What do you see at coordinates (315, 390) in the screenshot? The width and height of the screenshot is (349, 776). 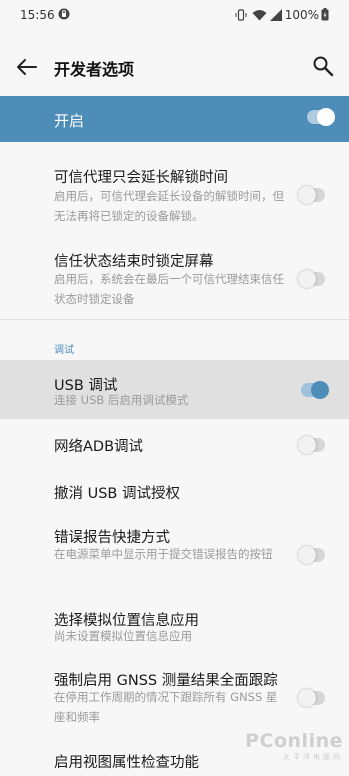 I see `usb-debugging-toggle` at bounding box center [315, 390].